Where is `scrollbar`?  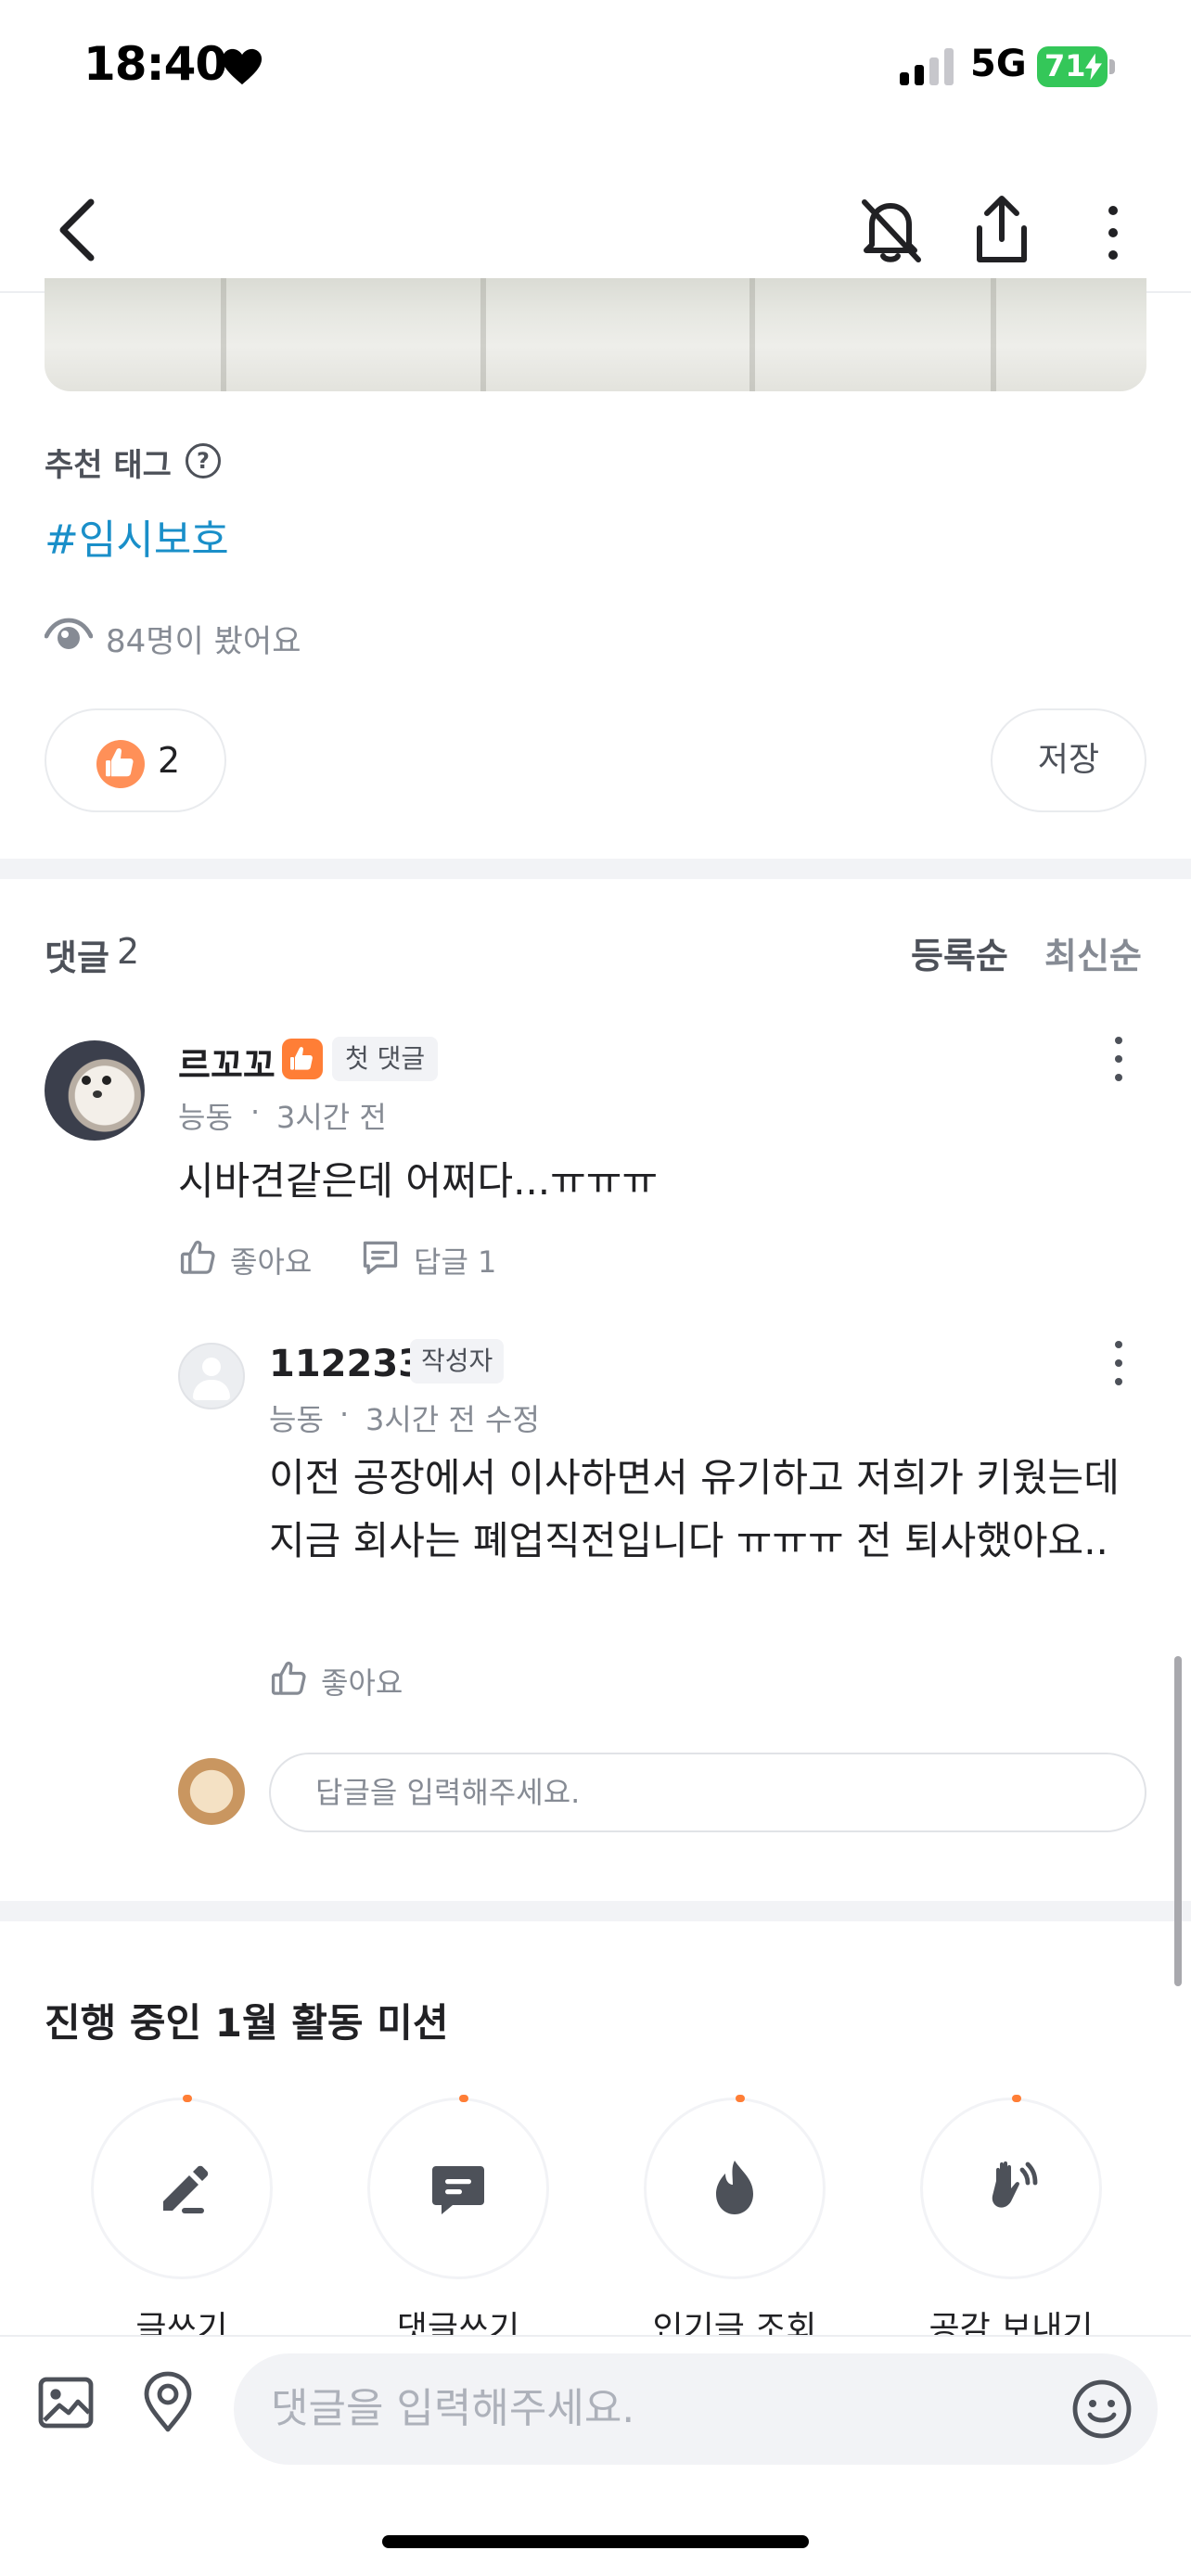 scrollbar is located at coordinates (1178, 1821).